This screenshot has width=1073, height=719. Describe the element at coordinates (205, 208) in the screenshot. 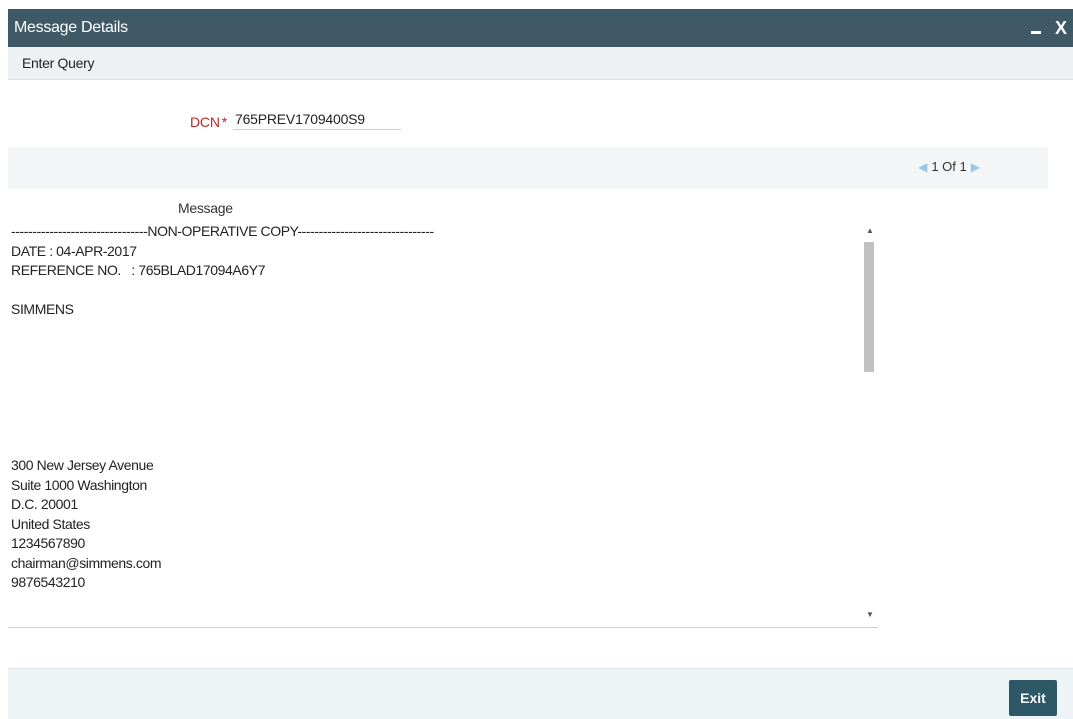

I see `message-header: Message` at that location.